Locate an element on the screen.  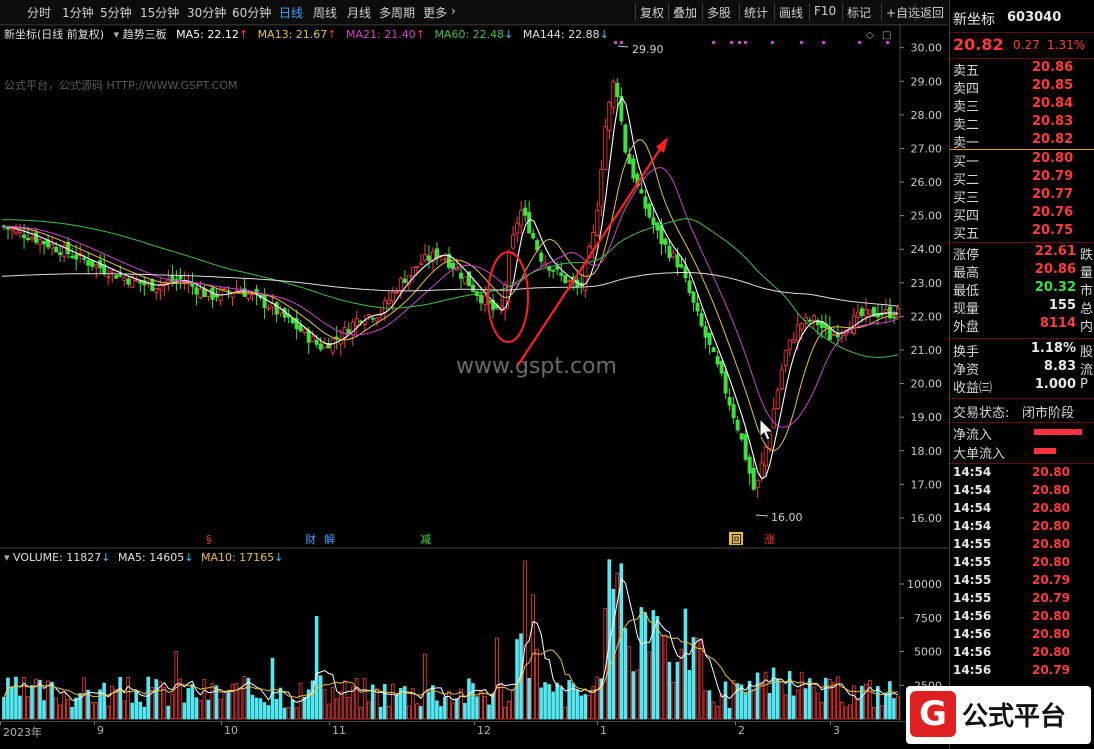
flow-label: 大单流入 is located at coordinates (979, 454).